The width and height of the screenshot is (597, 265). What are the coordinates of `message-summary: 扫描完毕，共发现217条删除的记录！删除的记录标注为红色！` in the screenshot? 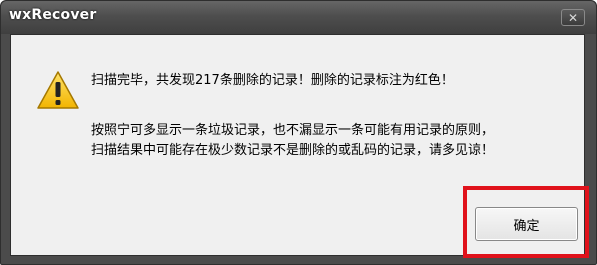 It's located at (272, 80).